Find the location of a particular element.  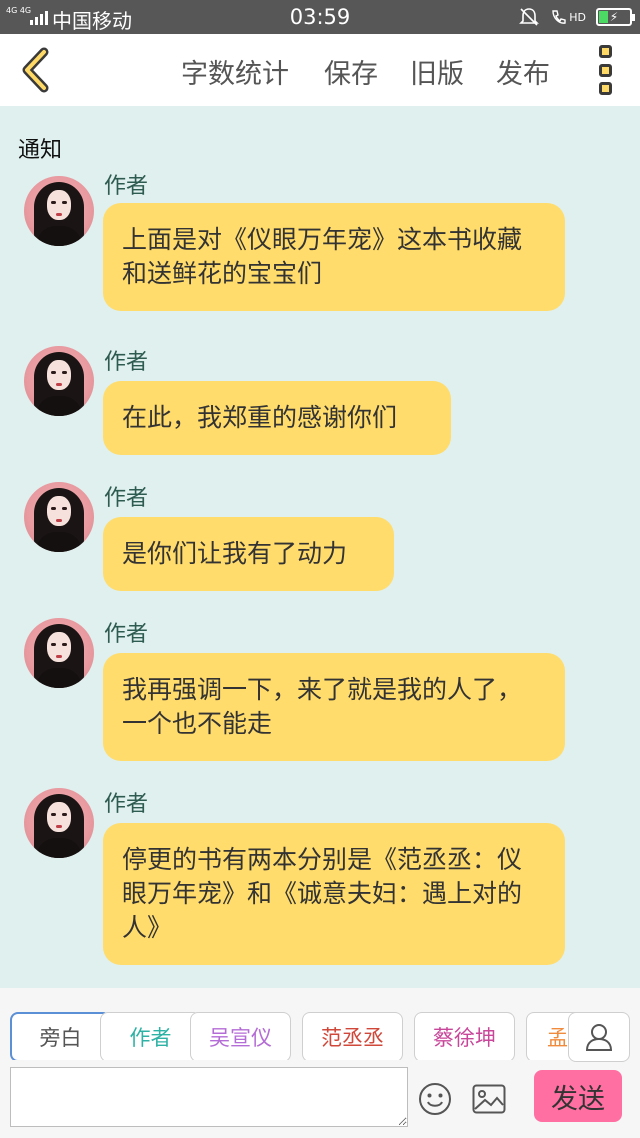

message-bubble: 停更的书有两本分别是《范丞丞：仪眼万年宠》和《诚意夫妇：遇上对的人》 is located at coordinates (334, 894).